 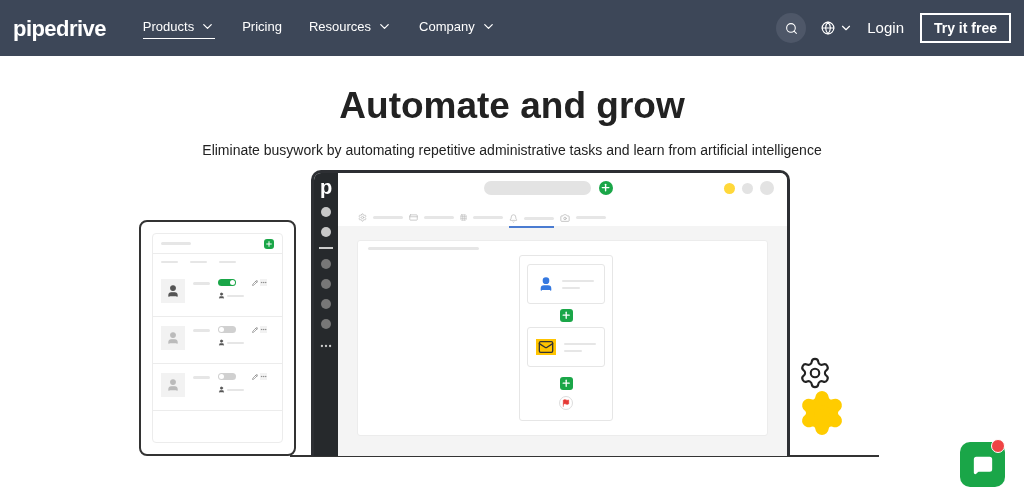 I want to click on chat-icon, so click(x=982, y=464).